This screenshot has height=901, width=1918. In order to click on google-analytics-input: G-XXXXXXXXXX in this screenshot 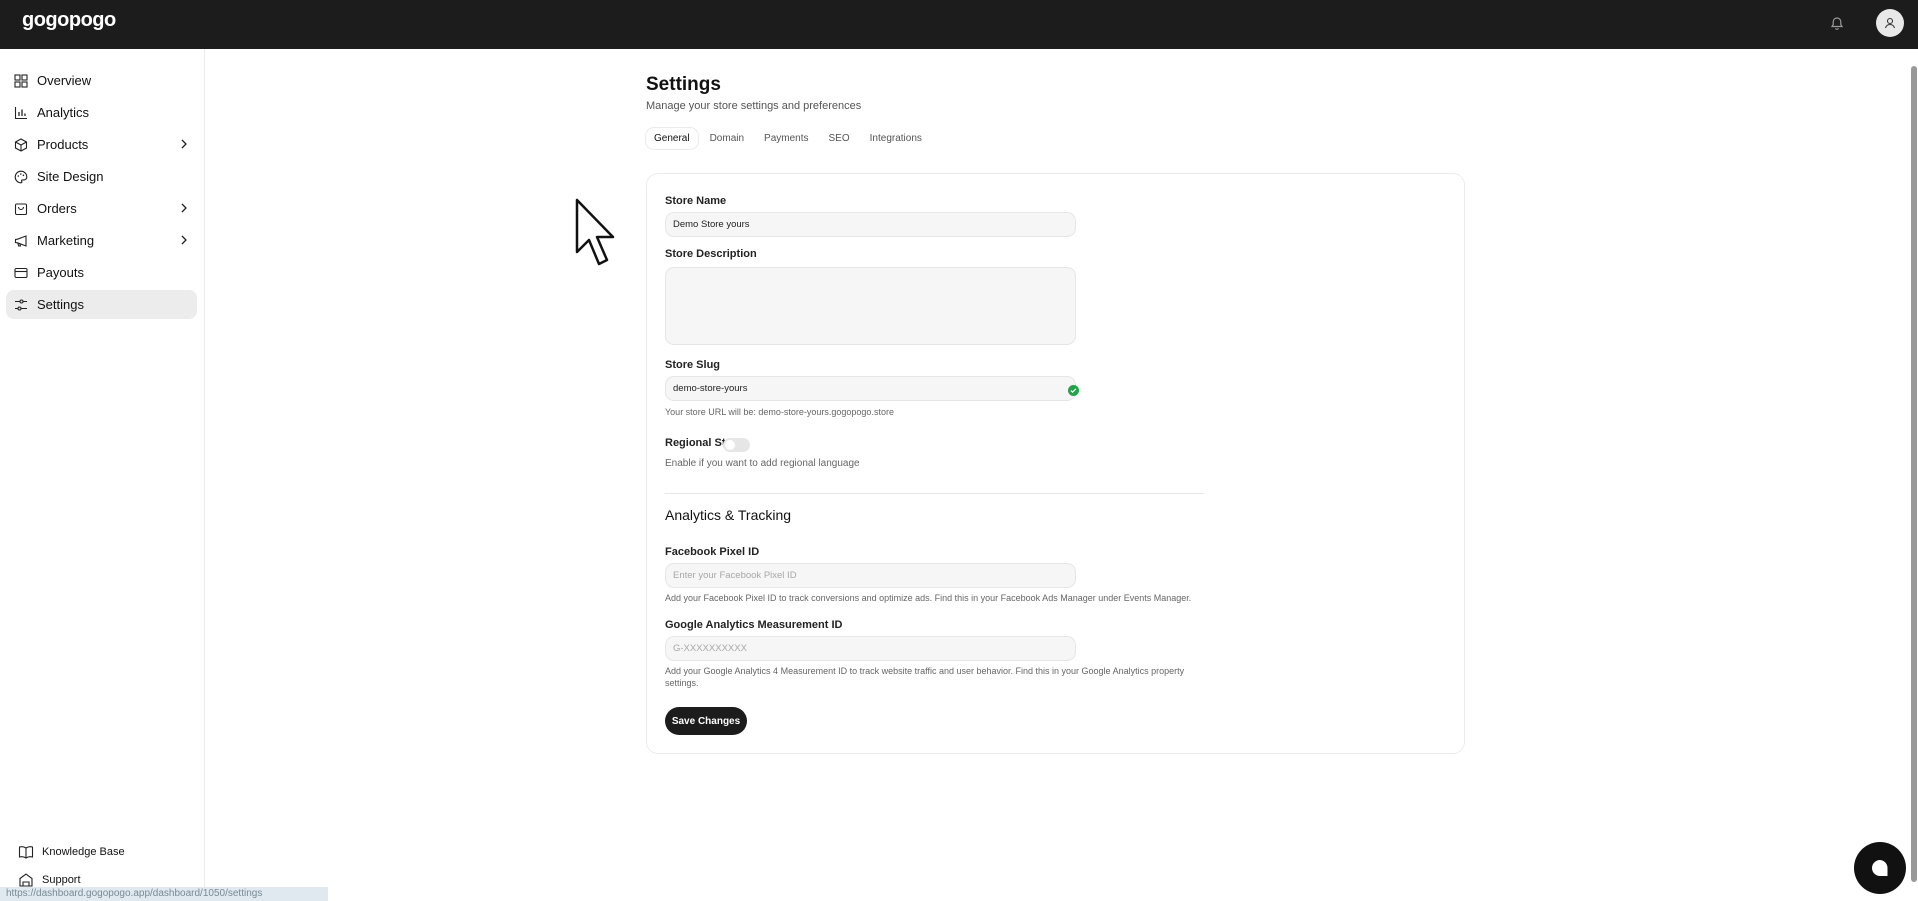, I will do `click(870, 648)`.